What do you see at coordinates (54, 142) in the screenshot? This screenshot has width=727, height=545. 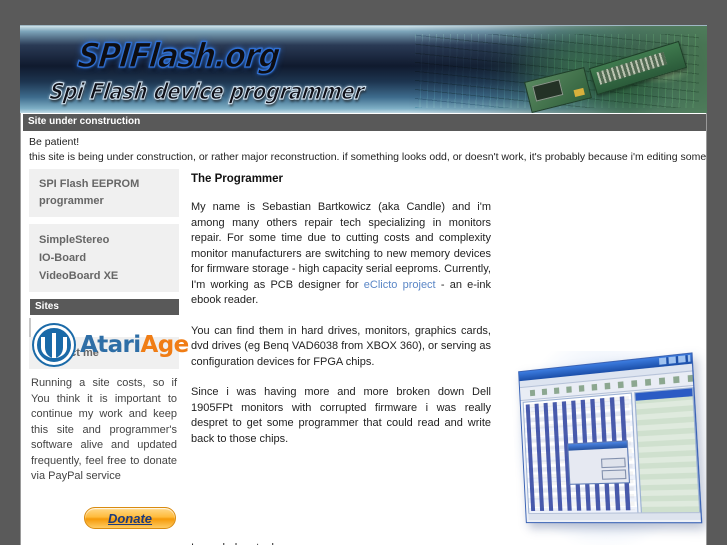 I see `construction-line-1: Be patient!` at bounding box center [54, 142].